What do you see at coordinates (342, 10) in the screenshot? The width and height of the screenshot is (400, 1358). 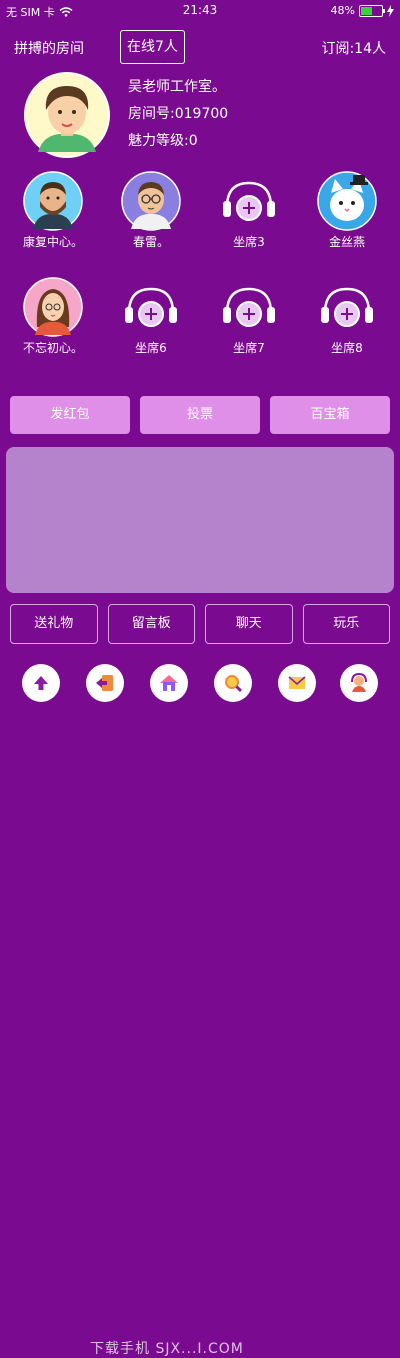 I see `battery-percent: 48%` at bounding box center [342, 10].